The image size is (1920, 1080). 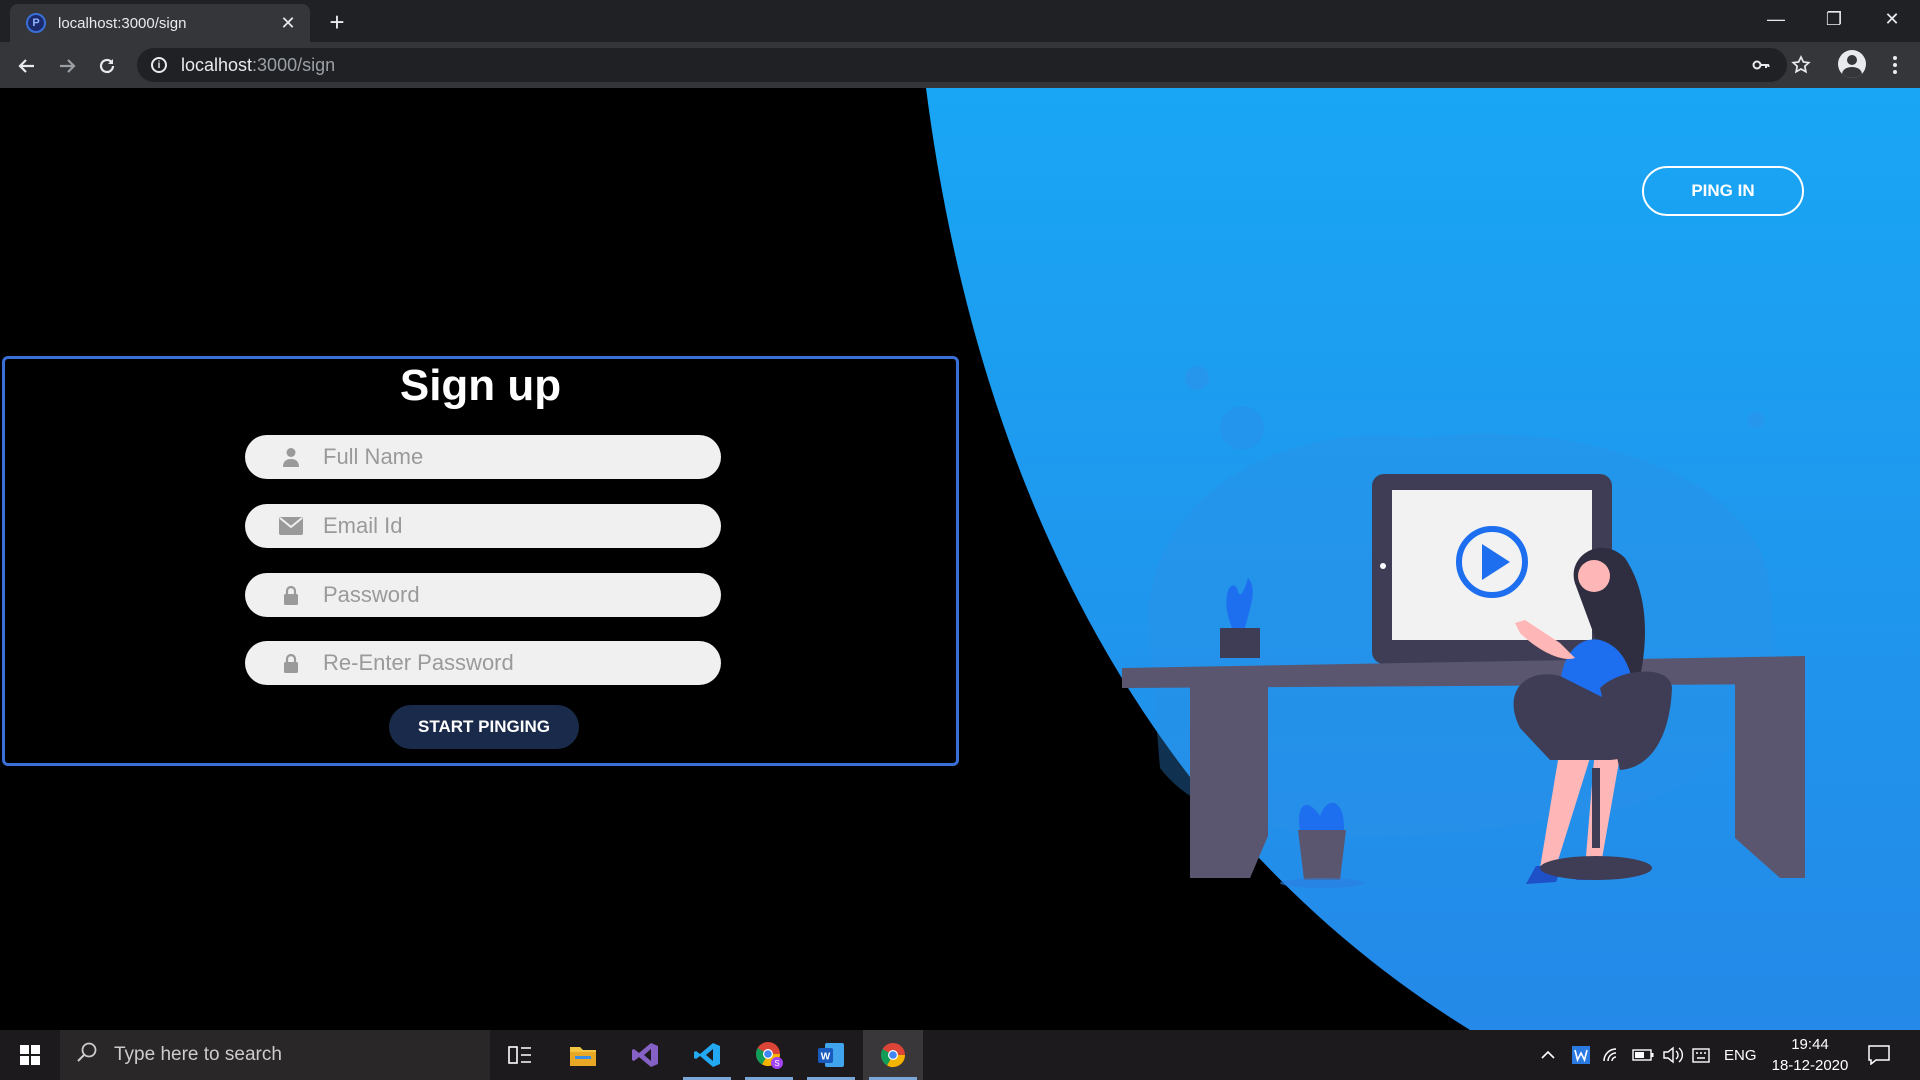 What do you see at coordinates (1879, 1055) in the screenshot?
I see `notifications-icon` at bounding box center [1879, 1055].